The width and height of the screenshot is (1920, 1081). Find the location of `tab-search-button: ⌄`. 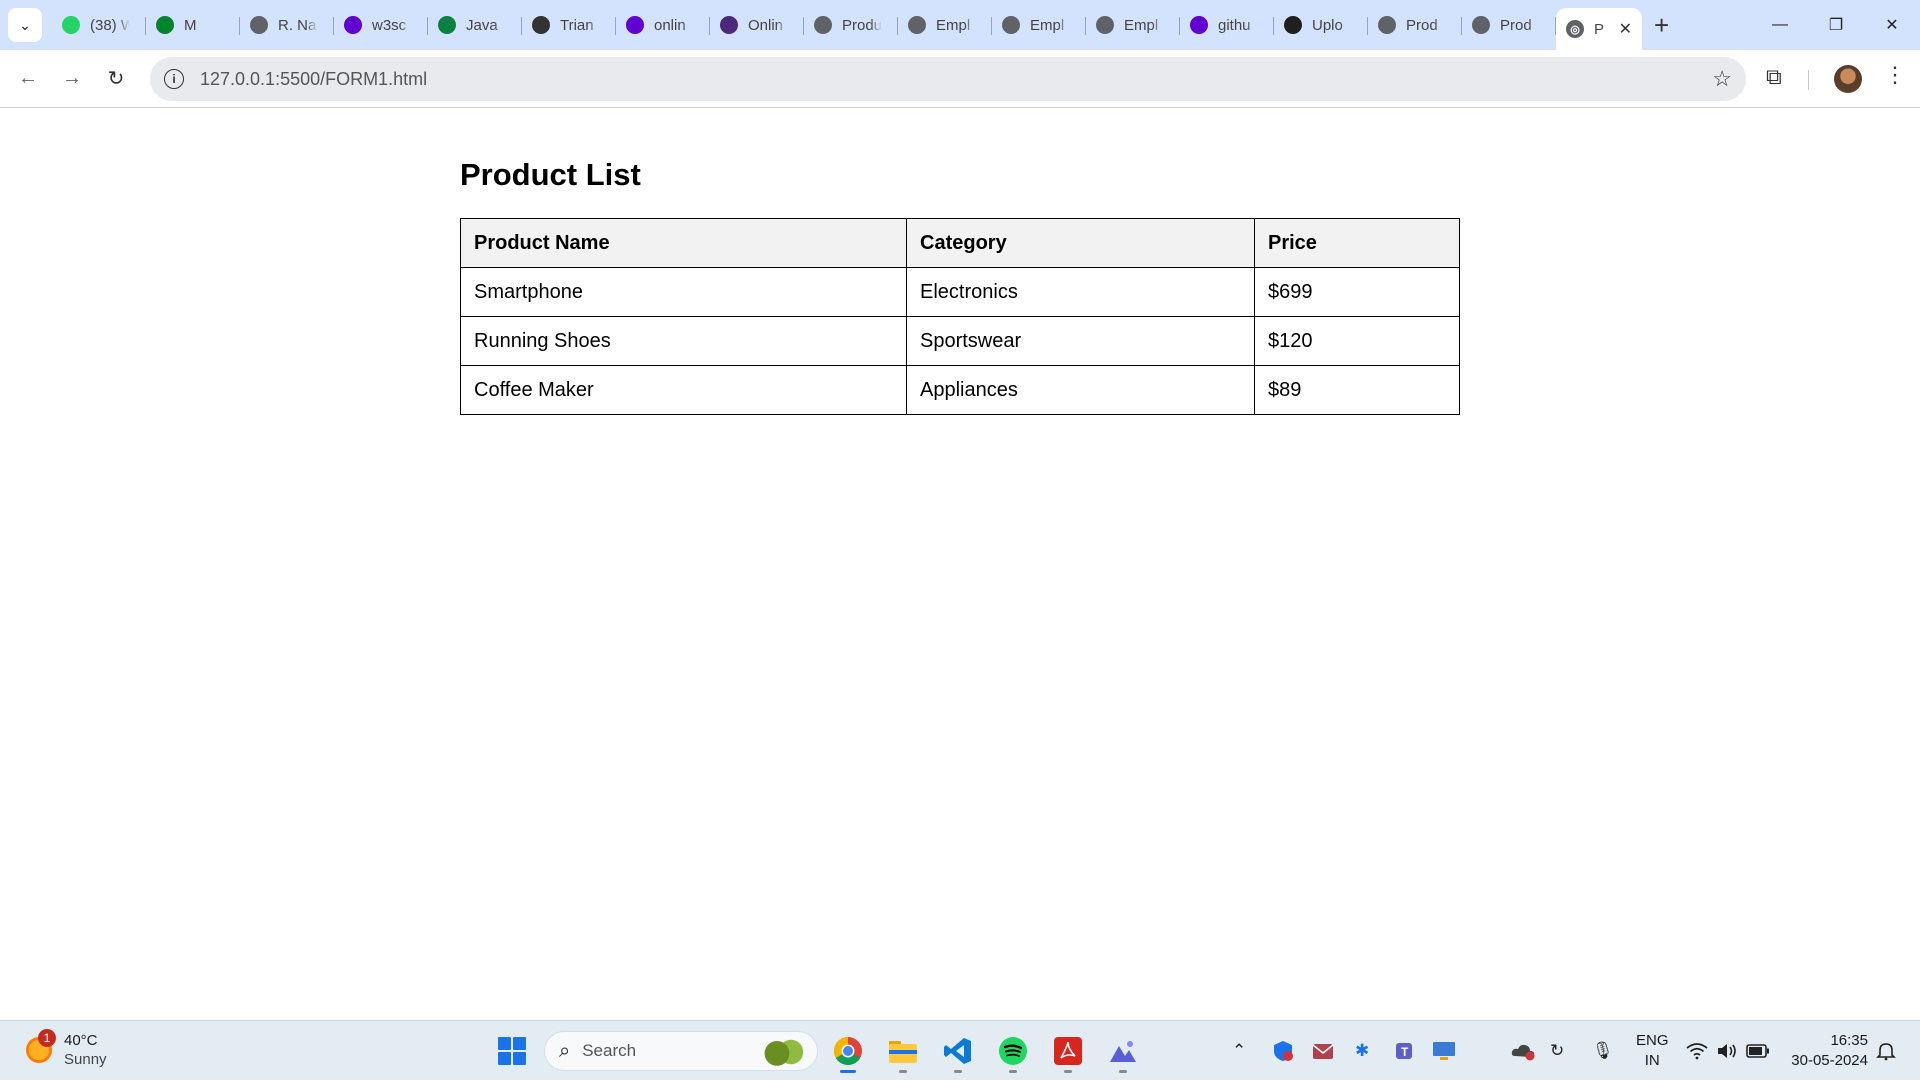

tab-search-button: ⌄ is located at coordinates (25, 25).